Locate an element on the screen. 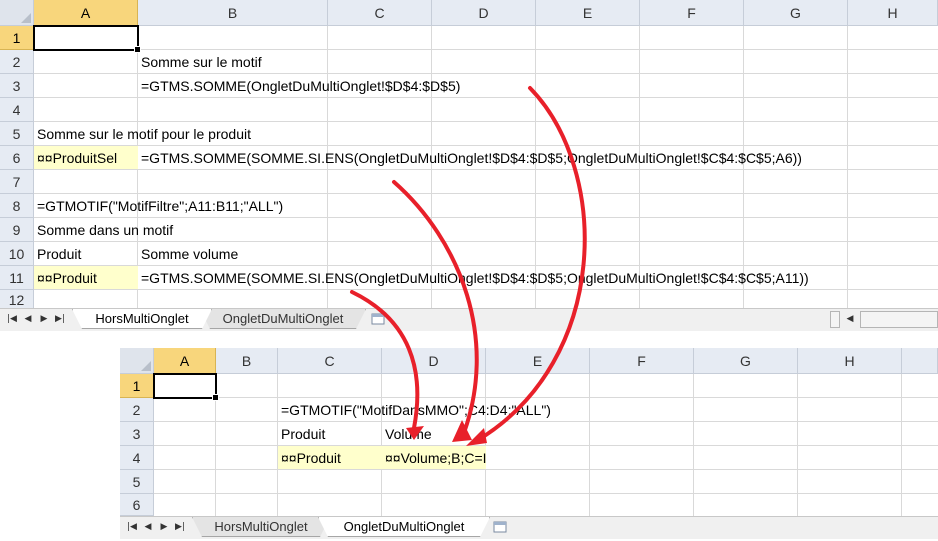 The width and height of the screenshot is (938, 541). scroll-left-icon: ◀ is located at coordinates (850, 319).